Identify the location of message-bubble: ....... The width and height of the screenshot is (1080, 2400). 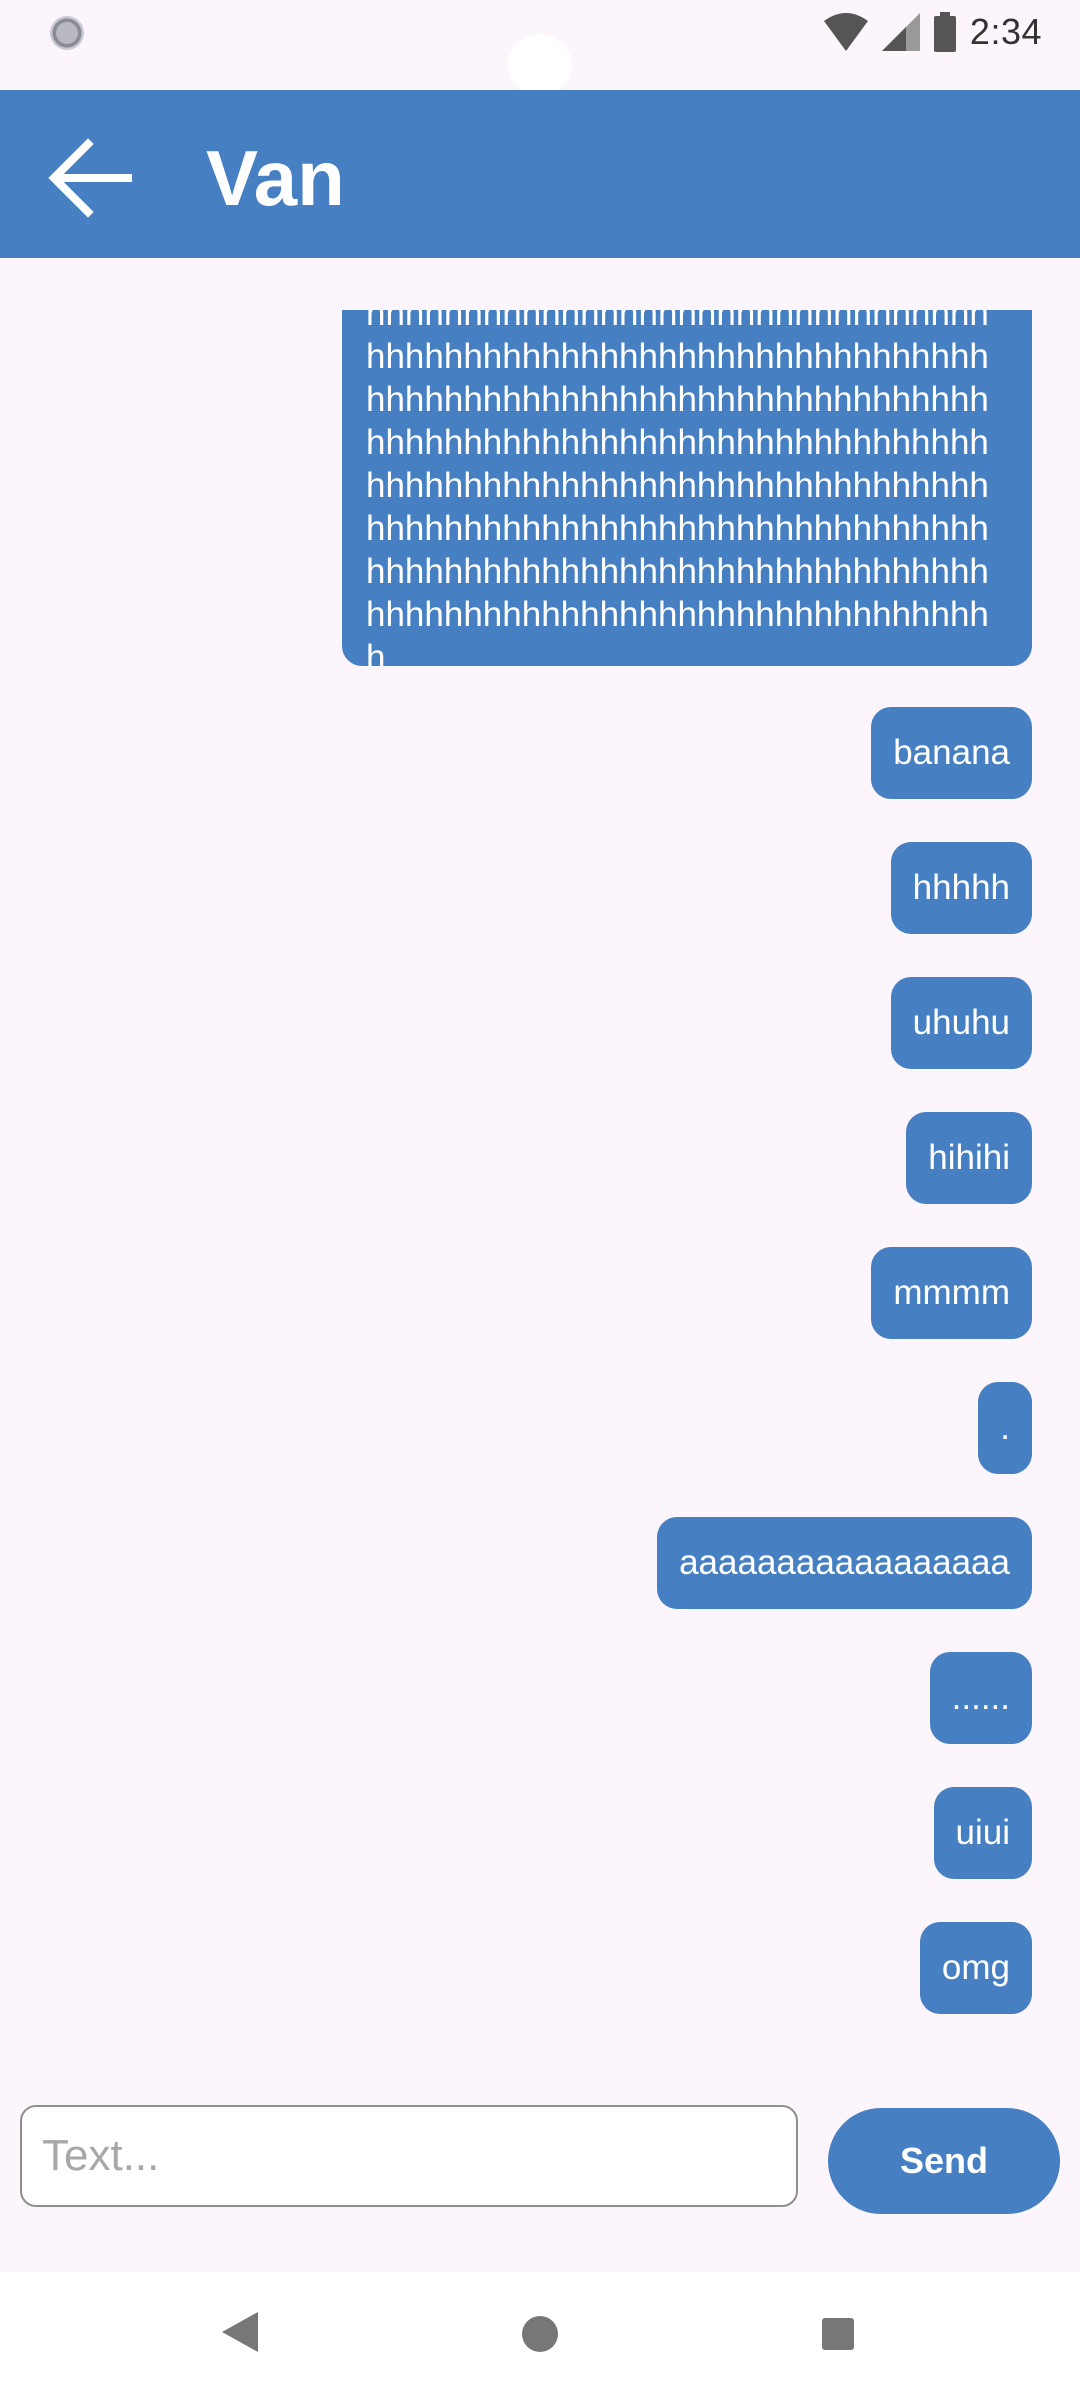
(980, 1698).